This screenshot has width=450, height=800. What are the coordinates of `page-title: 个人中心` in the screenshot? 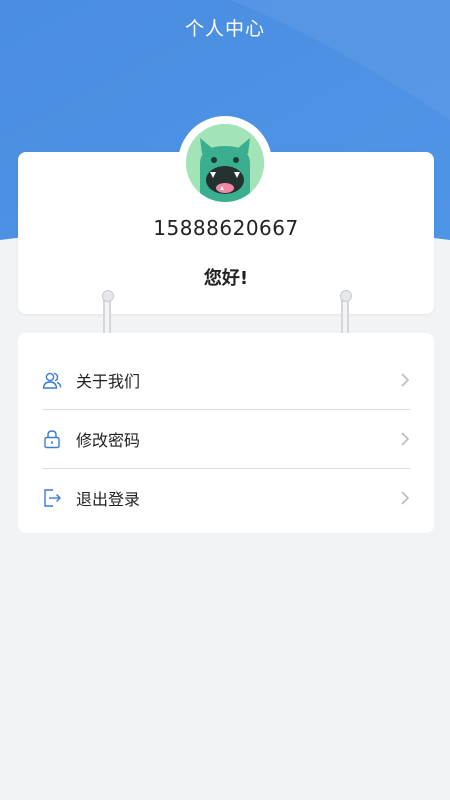 It's located at (224, 29).